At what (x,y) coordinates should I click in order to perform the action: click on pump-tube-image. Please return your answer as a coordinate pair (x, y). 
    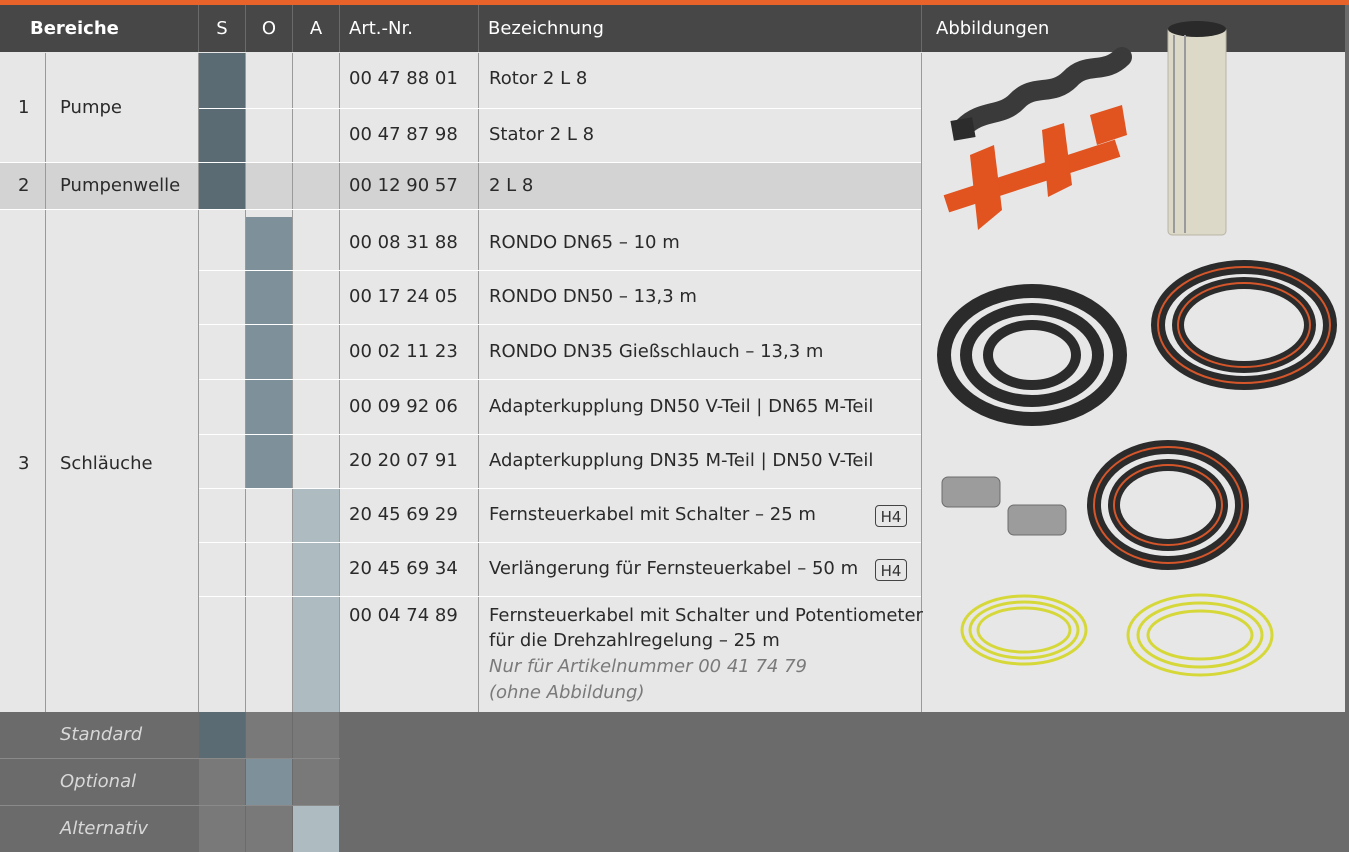
    Looking at the image, I should click on (1197, 128).